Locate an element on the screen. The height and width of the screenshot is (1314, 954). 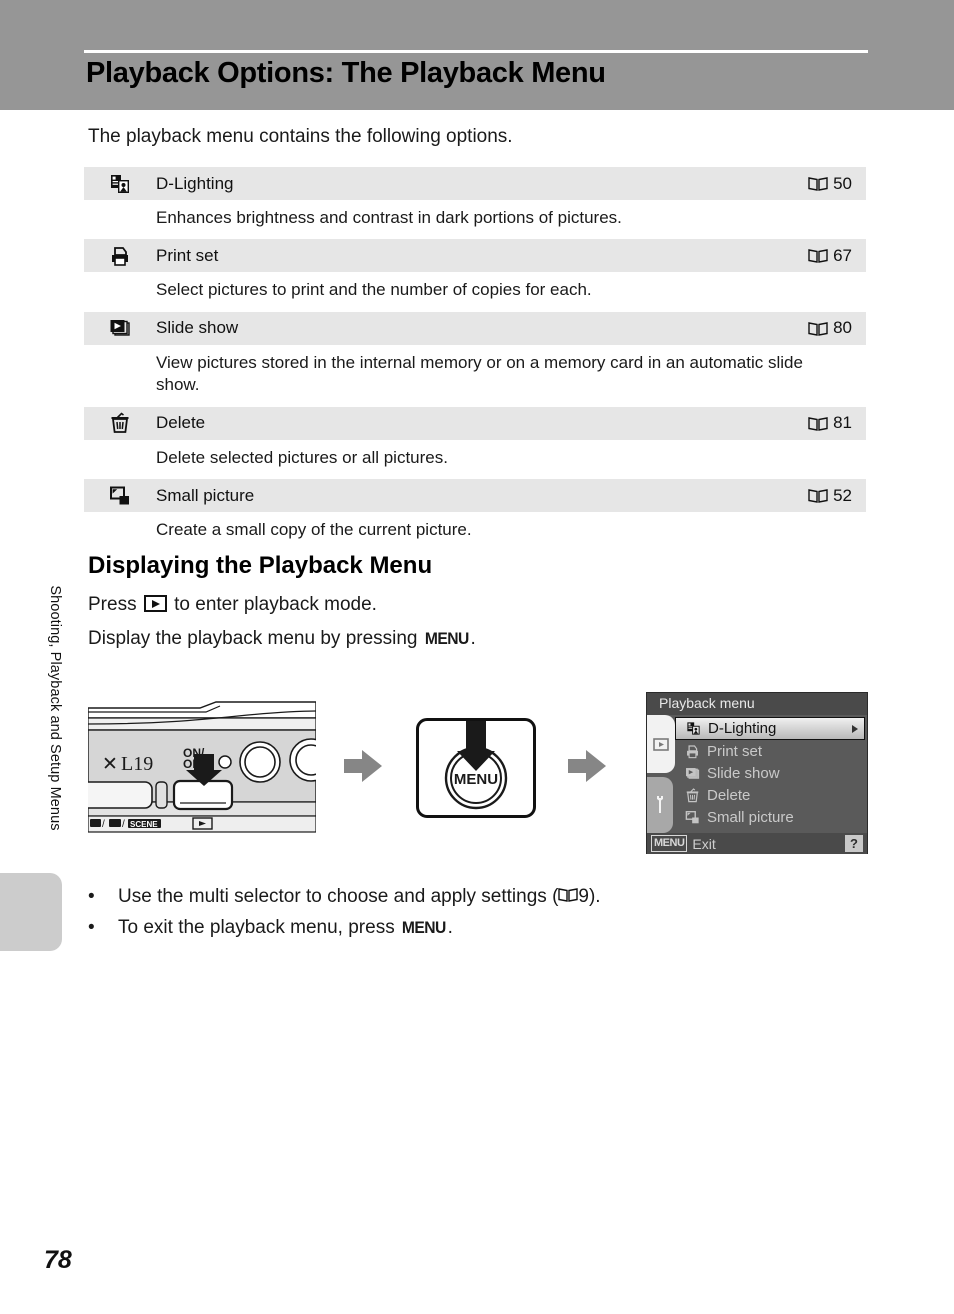
lcd-menu-item-label: Small picture is located at coordinates (750, 817).